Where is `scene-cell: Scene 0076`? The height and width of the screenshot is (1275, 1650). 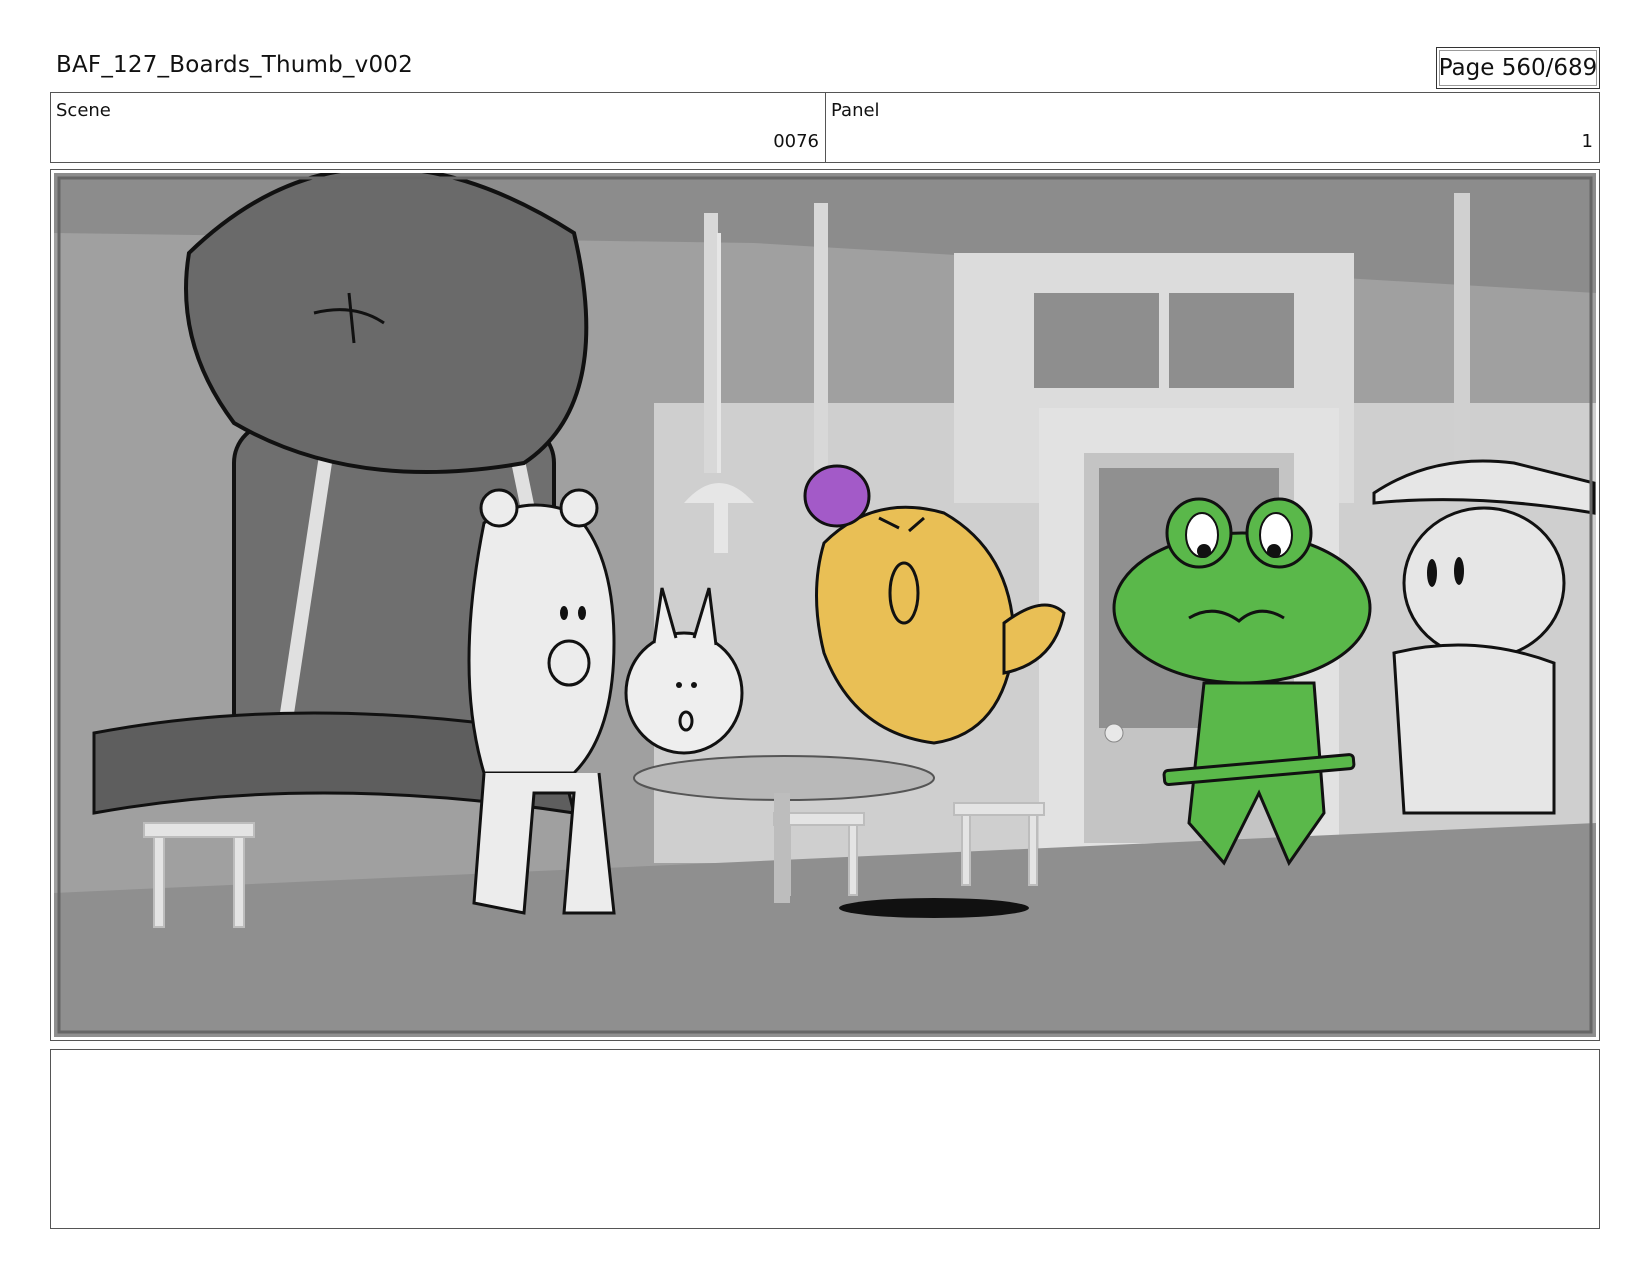 scene-cell: Scene 0076 is located at coordinates (438, 127).